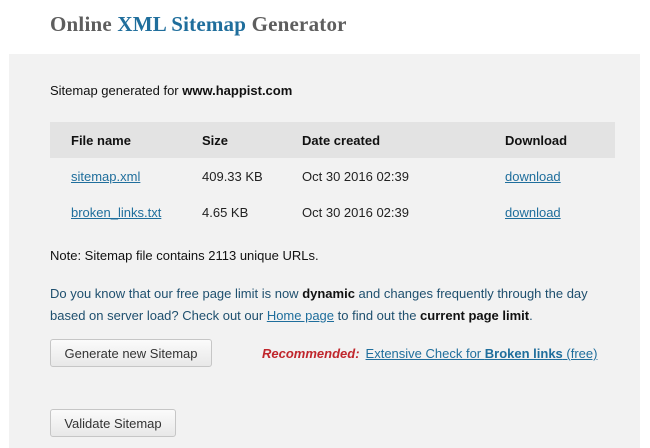 The height and width of the screenshot is (448, 650). Describe the element at coordinates (116, 90) in the screenshot. I see `generated-prefix: Sitemap generated for` at that location.